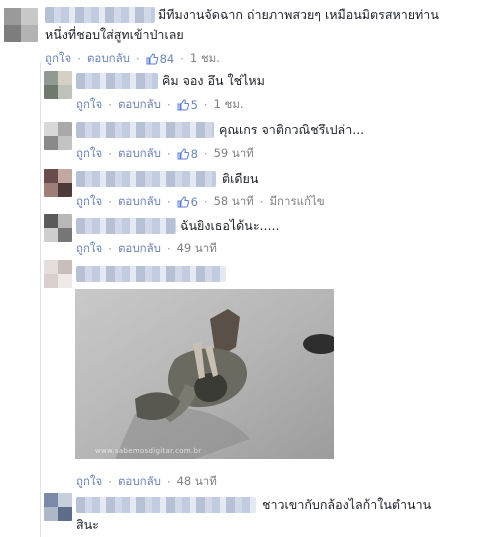  What do you see at coordinates (40, 299) in the screenshot?
I see `reply-thread-line` at bounding box center [40, 299].